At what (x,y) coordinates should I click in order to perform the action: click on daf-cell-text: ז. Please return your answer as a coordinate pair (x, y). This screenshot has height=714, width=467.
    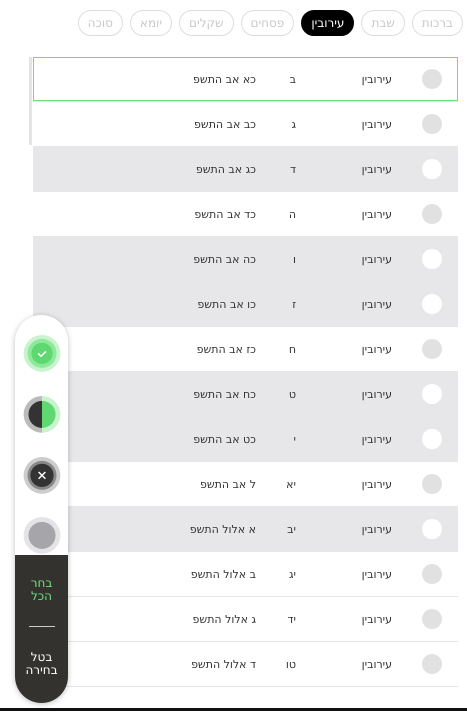
    Looking at the image, I should click on (293, 304).